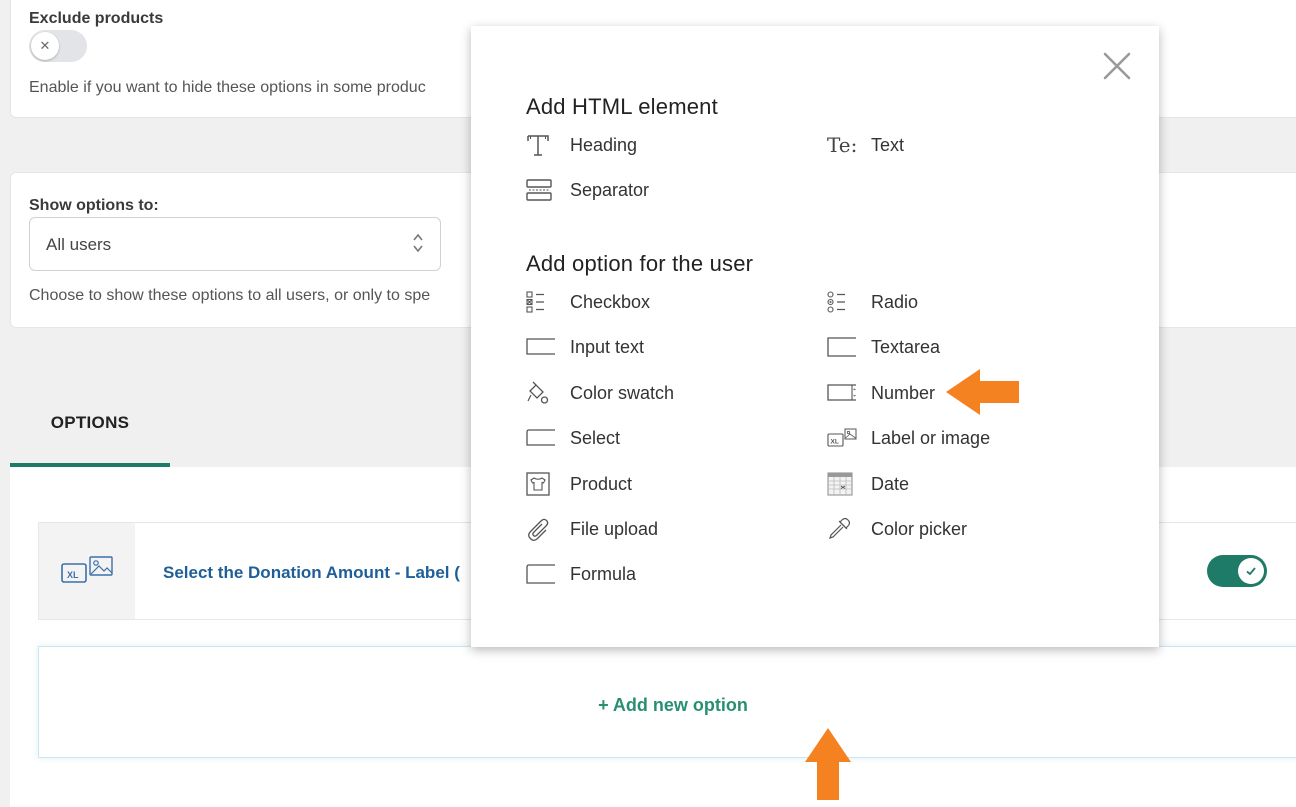 This screenshot has height=807, width=1296. Describe the element at coordinates (890, 483) in the screenshot. I see `menu-item-label: Date` at that location.